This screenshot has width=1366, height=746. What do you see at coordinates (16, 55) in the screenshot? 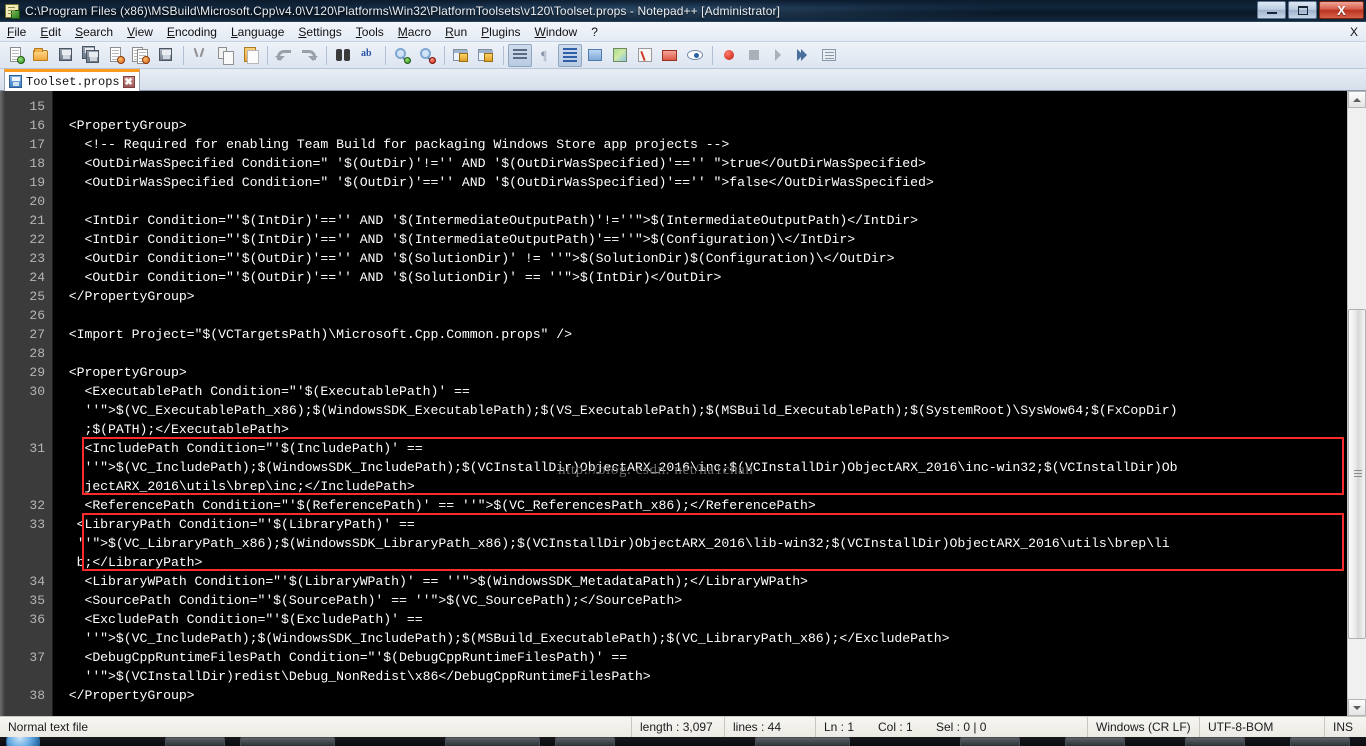
I see `new-file-icon` at bounding box center [16, 55].